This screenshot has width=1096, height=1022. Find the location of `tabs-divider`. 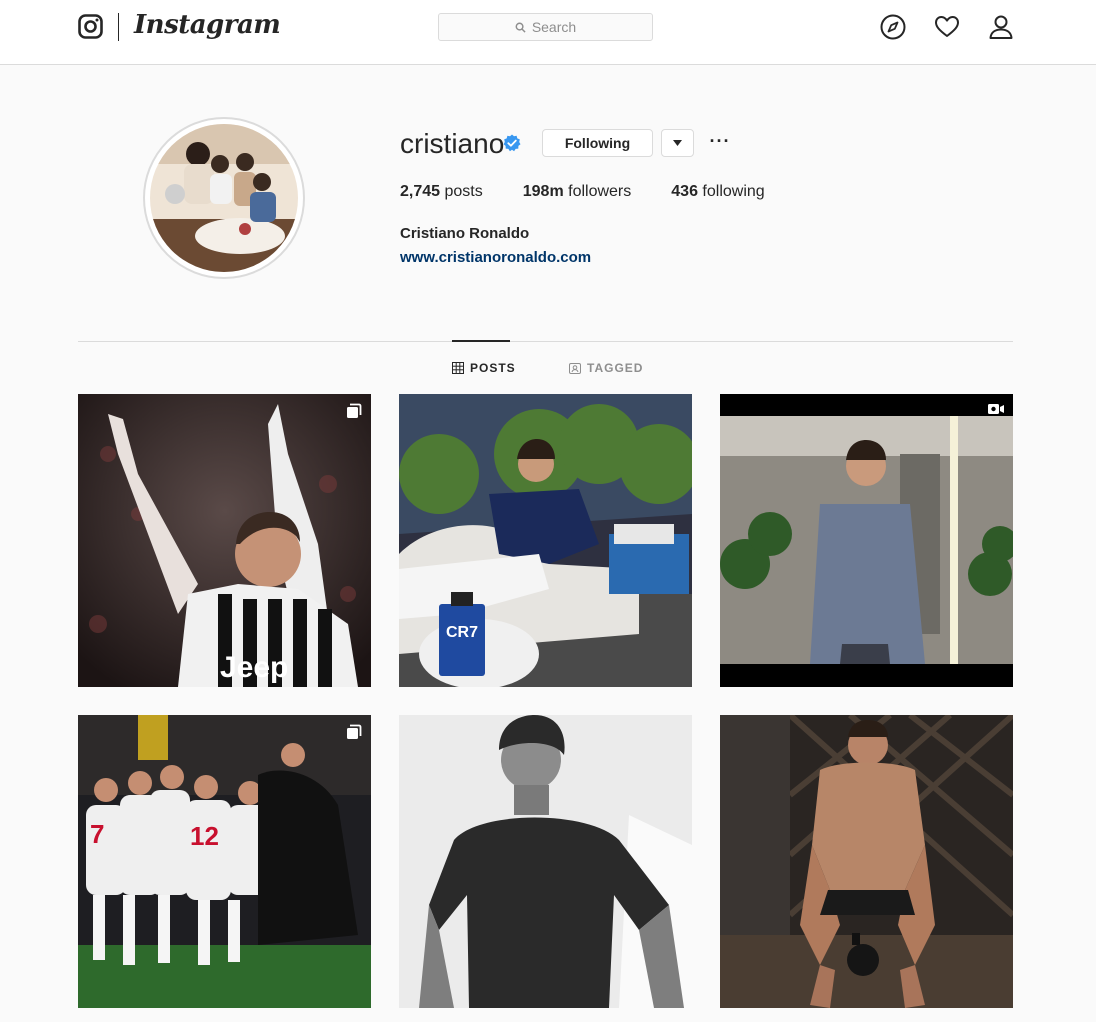

tabs-divider is located at coordinates (545, 341).